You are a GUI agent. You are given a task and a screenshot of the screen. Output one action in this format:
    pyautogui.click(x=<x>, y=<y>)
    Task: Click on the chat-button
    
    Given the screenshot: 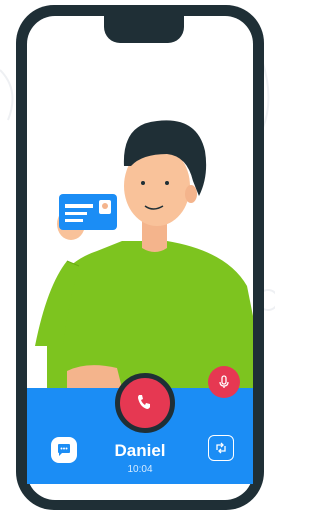 What is the action you would take?
    pyautogui.click(x=64, y=450)
    